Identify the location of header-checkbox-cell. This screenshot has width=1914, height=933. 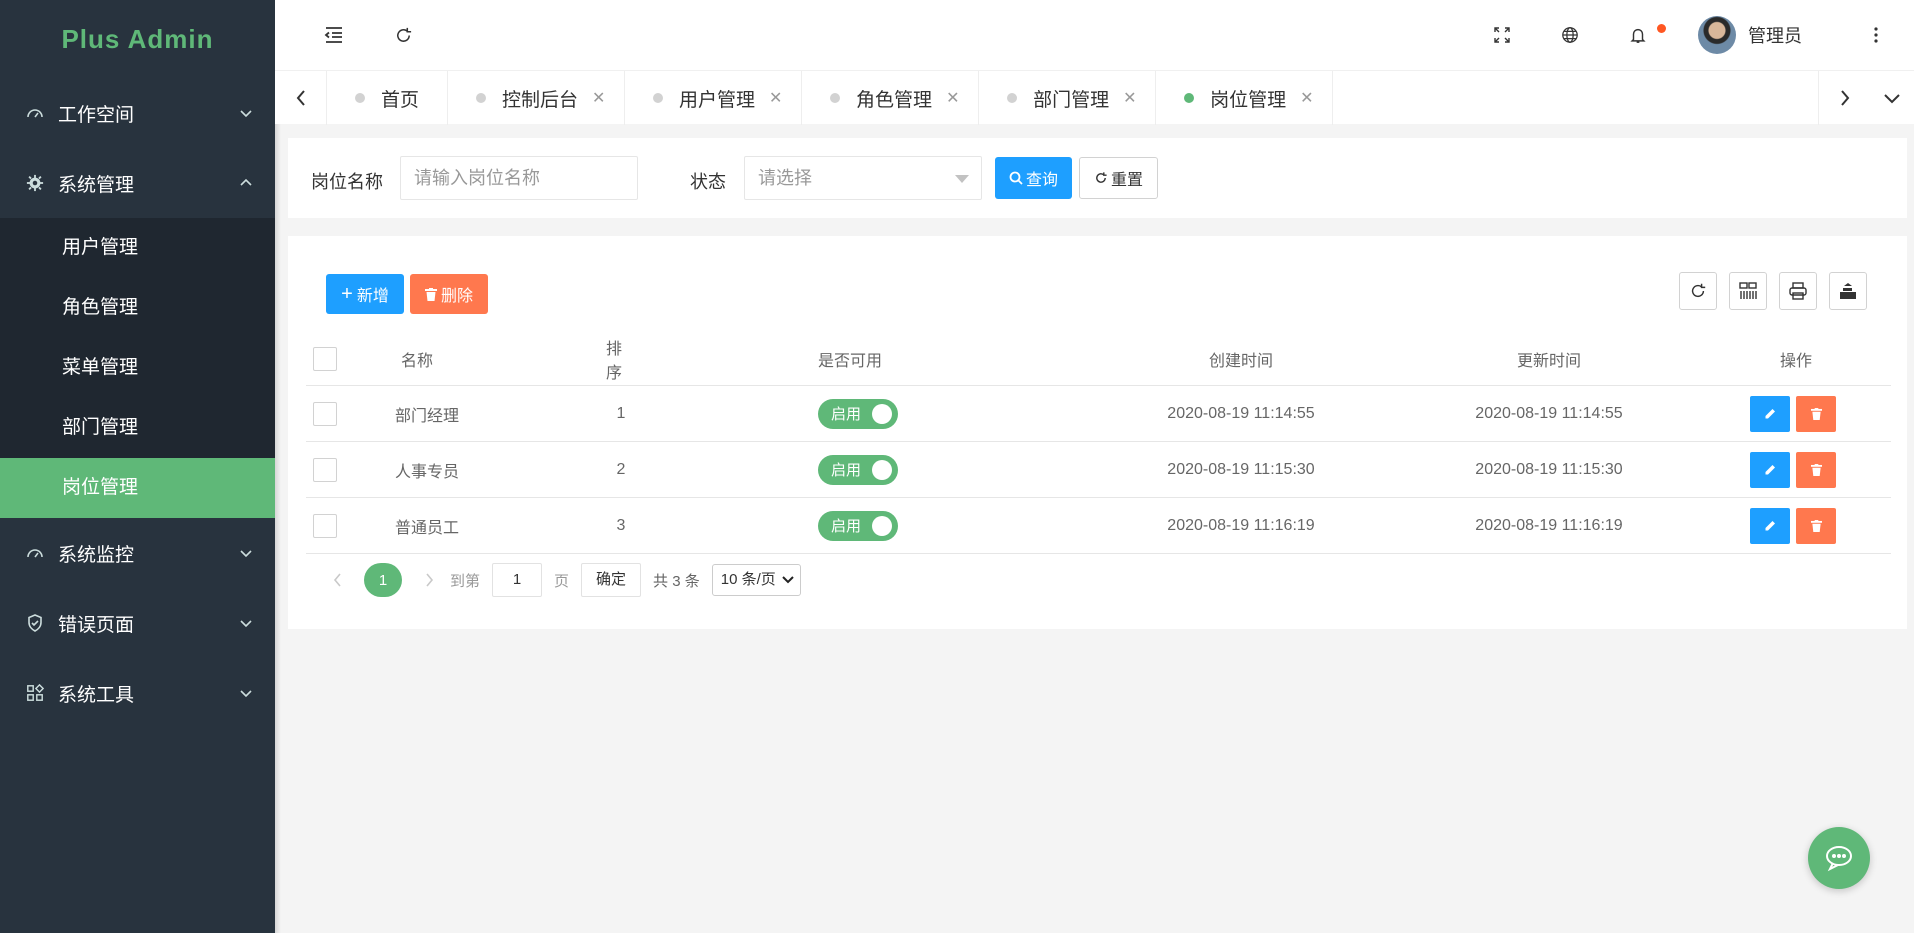
(325, 358).